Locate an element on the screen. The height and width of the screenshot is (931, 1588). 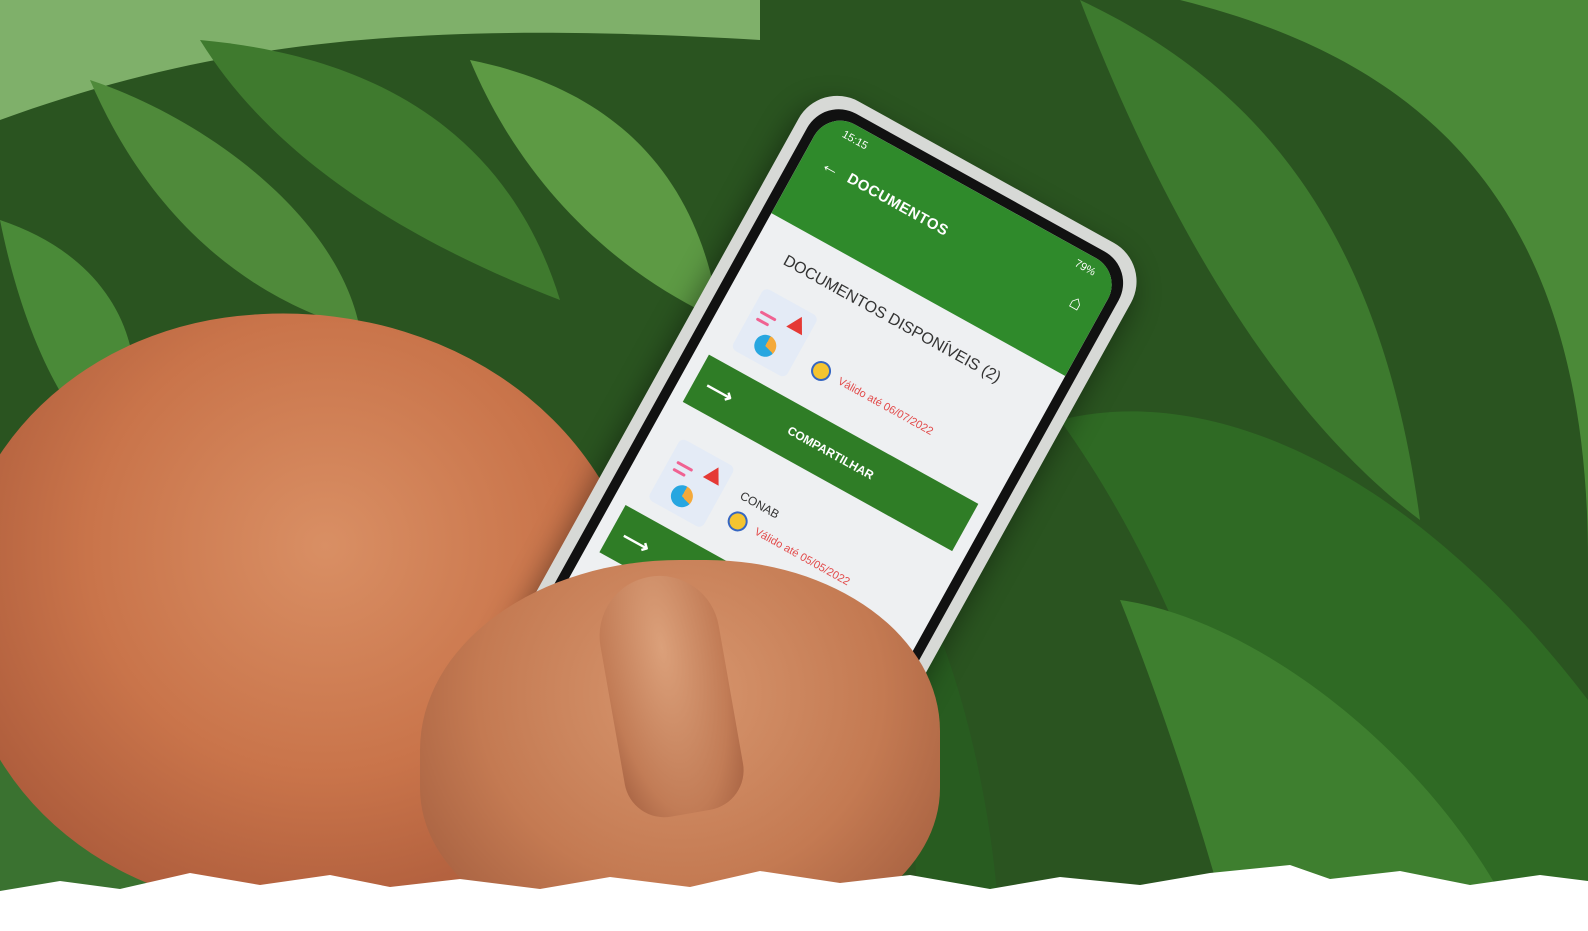
arrow-left-icon: ← is located at coordinates (830, 168).